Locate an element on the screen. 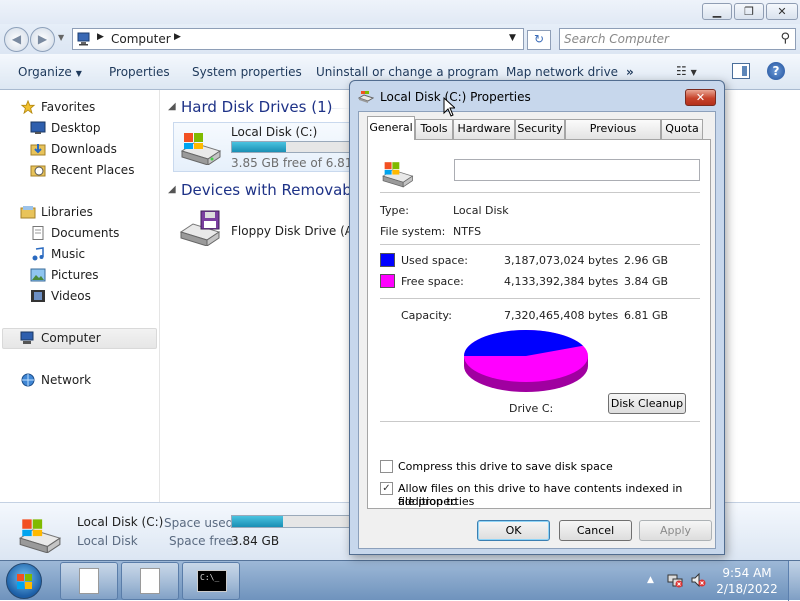  change-view-button: ☷ ▼ is located at coordinates (696, 72).